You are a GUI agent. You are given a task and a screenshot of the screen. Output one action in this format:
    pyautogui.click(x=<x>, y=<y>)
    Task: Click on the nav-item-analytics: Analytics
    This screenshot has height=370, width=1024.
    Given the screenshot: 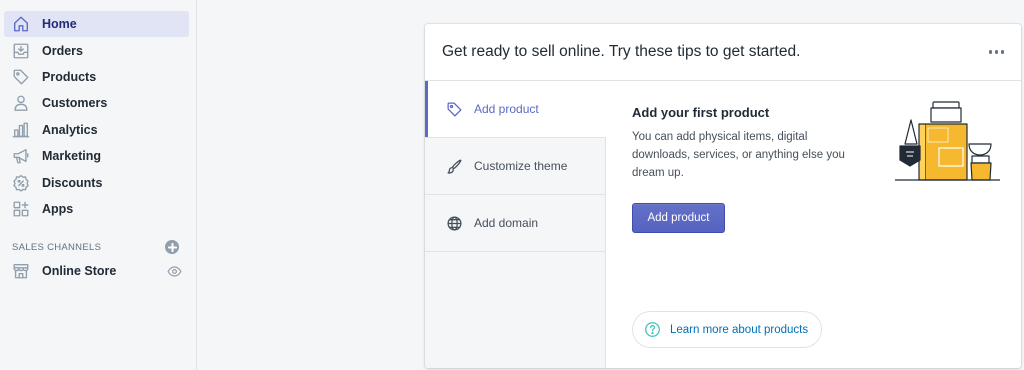 What is the action you would take?
    pyautogui.click(x=96, y=130)
    